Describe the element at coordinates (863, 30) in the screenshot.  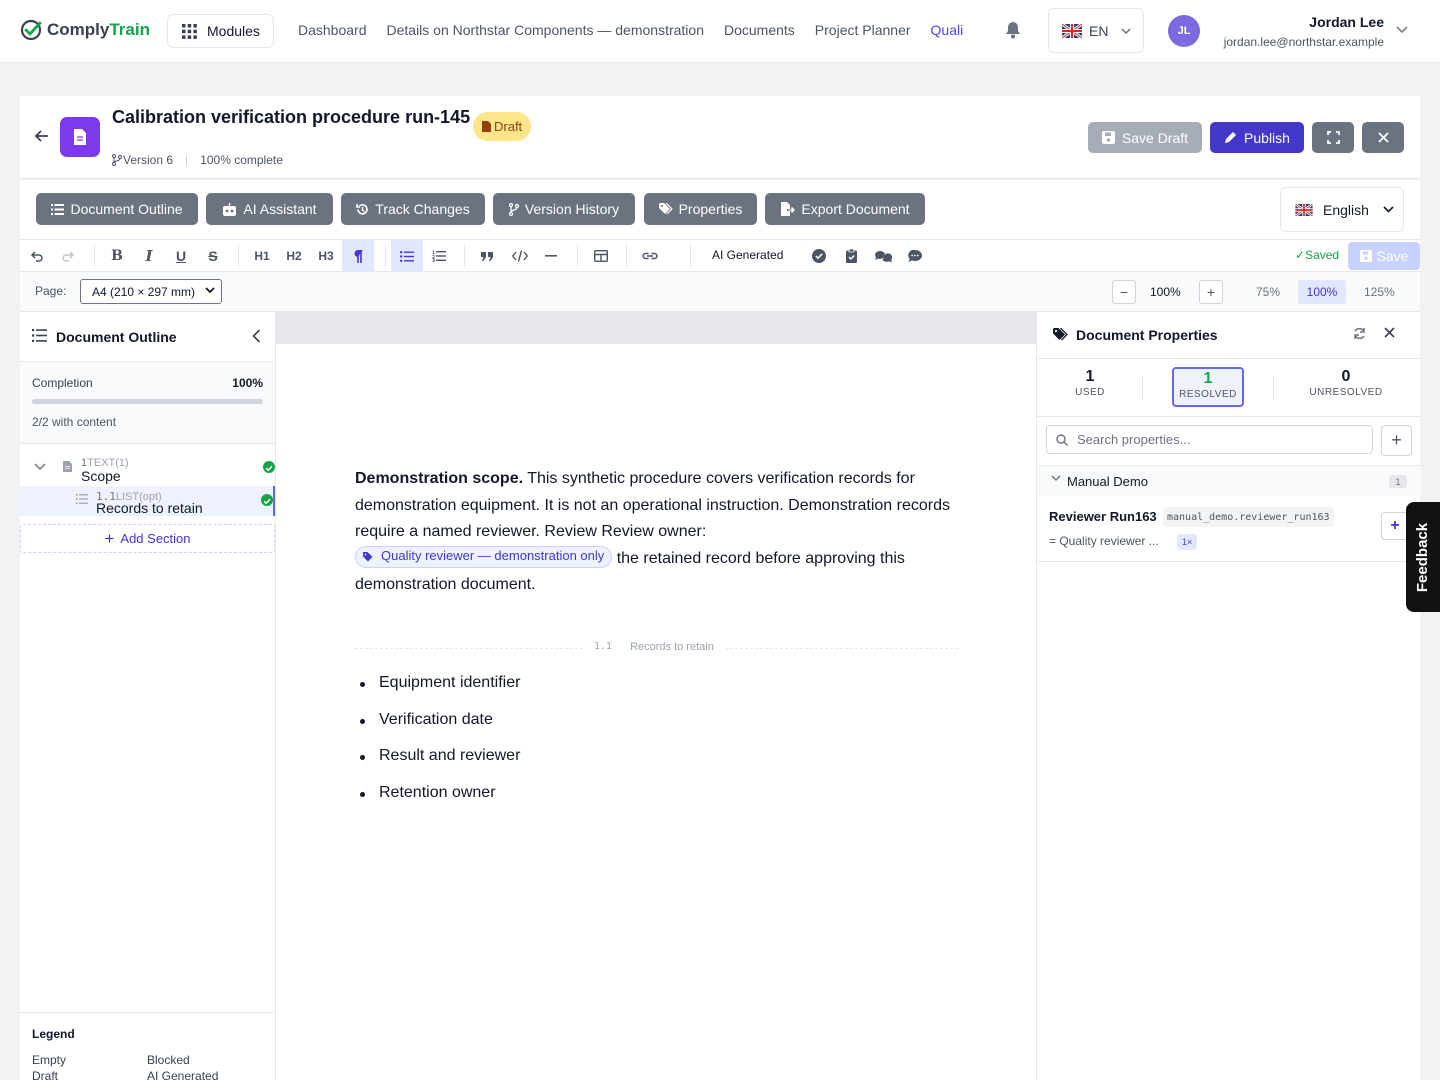
I see `nav-link-project-planner: Project Planner` at that location.